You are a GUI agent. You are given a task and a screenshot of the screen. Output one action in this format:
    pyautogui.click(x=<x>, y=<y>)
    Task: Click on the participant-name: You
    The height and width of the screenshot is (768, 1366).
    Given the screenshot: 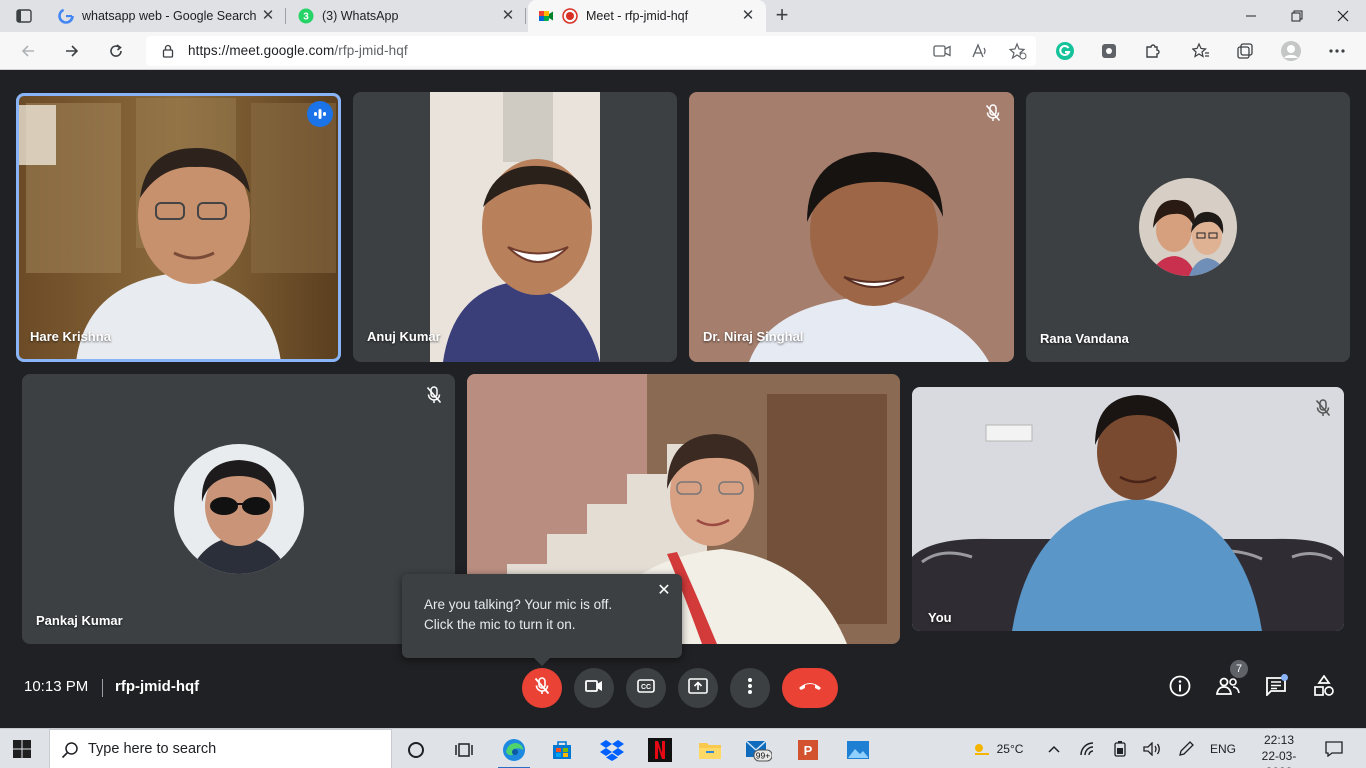 What is the action you would take?
    pyautogui.click(x=940, y=617)
    